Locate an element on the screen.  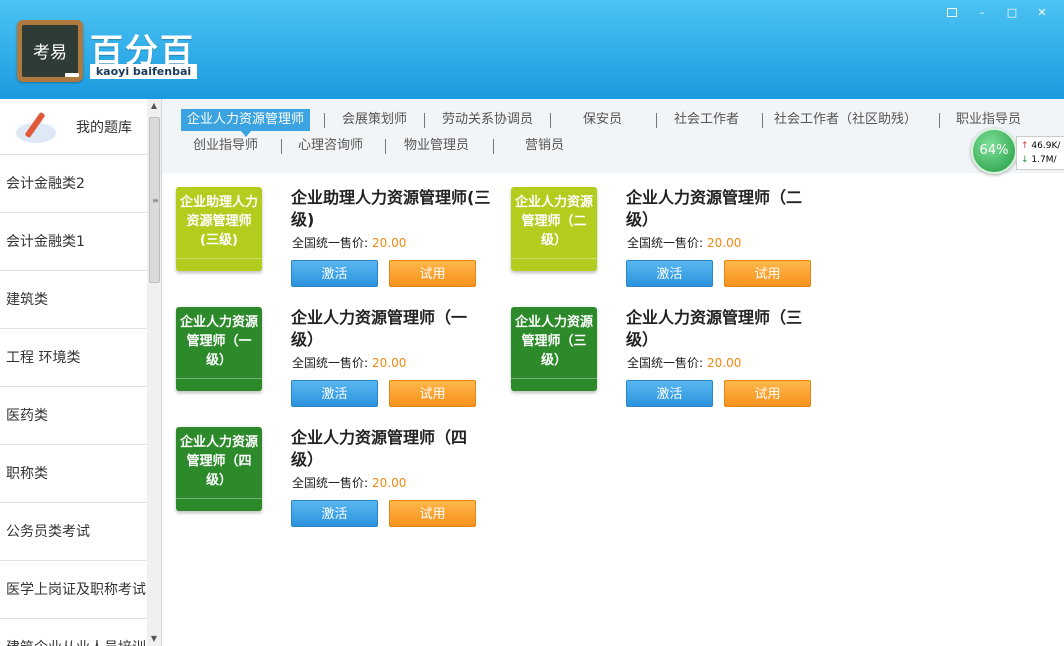
menu-icon is located at coordinates (952, 12).